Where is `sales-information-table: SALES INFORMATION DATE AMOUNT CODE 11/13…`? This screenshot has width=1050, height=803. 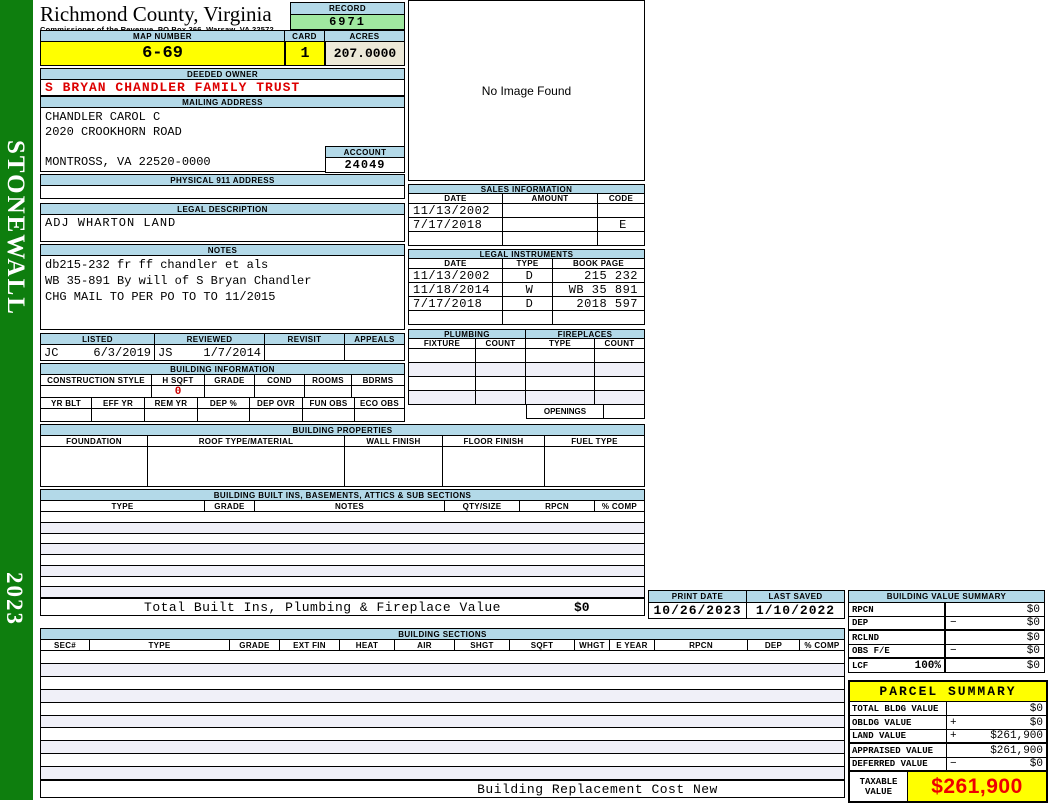
sales-information-table: SALES INFORMATION DATE AMOUNT CODE 11/13… is located at coordinates (526, 215).